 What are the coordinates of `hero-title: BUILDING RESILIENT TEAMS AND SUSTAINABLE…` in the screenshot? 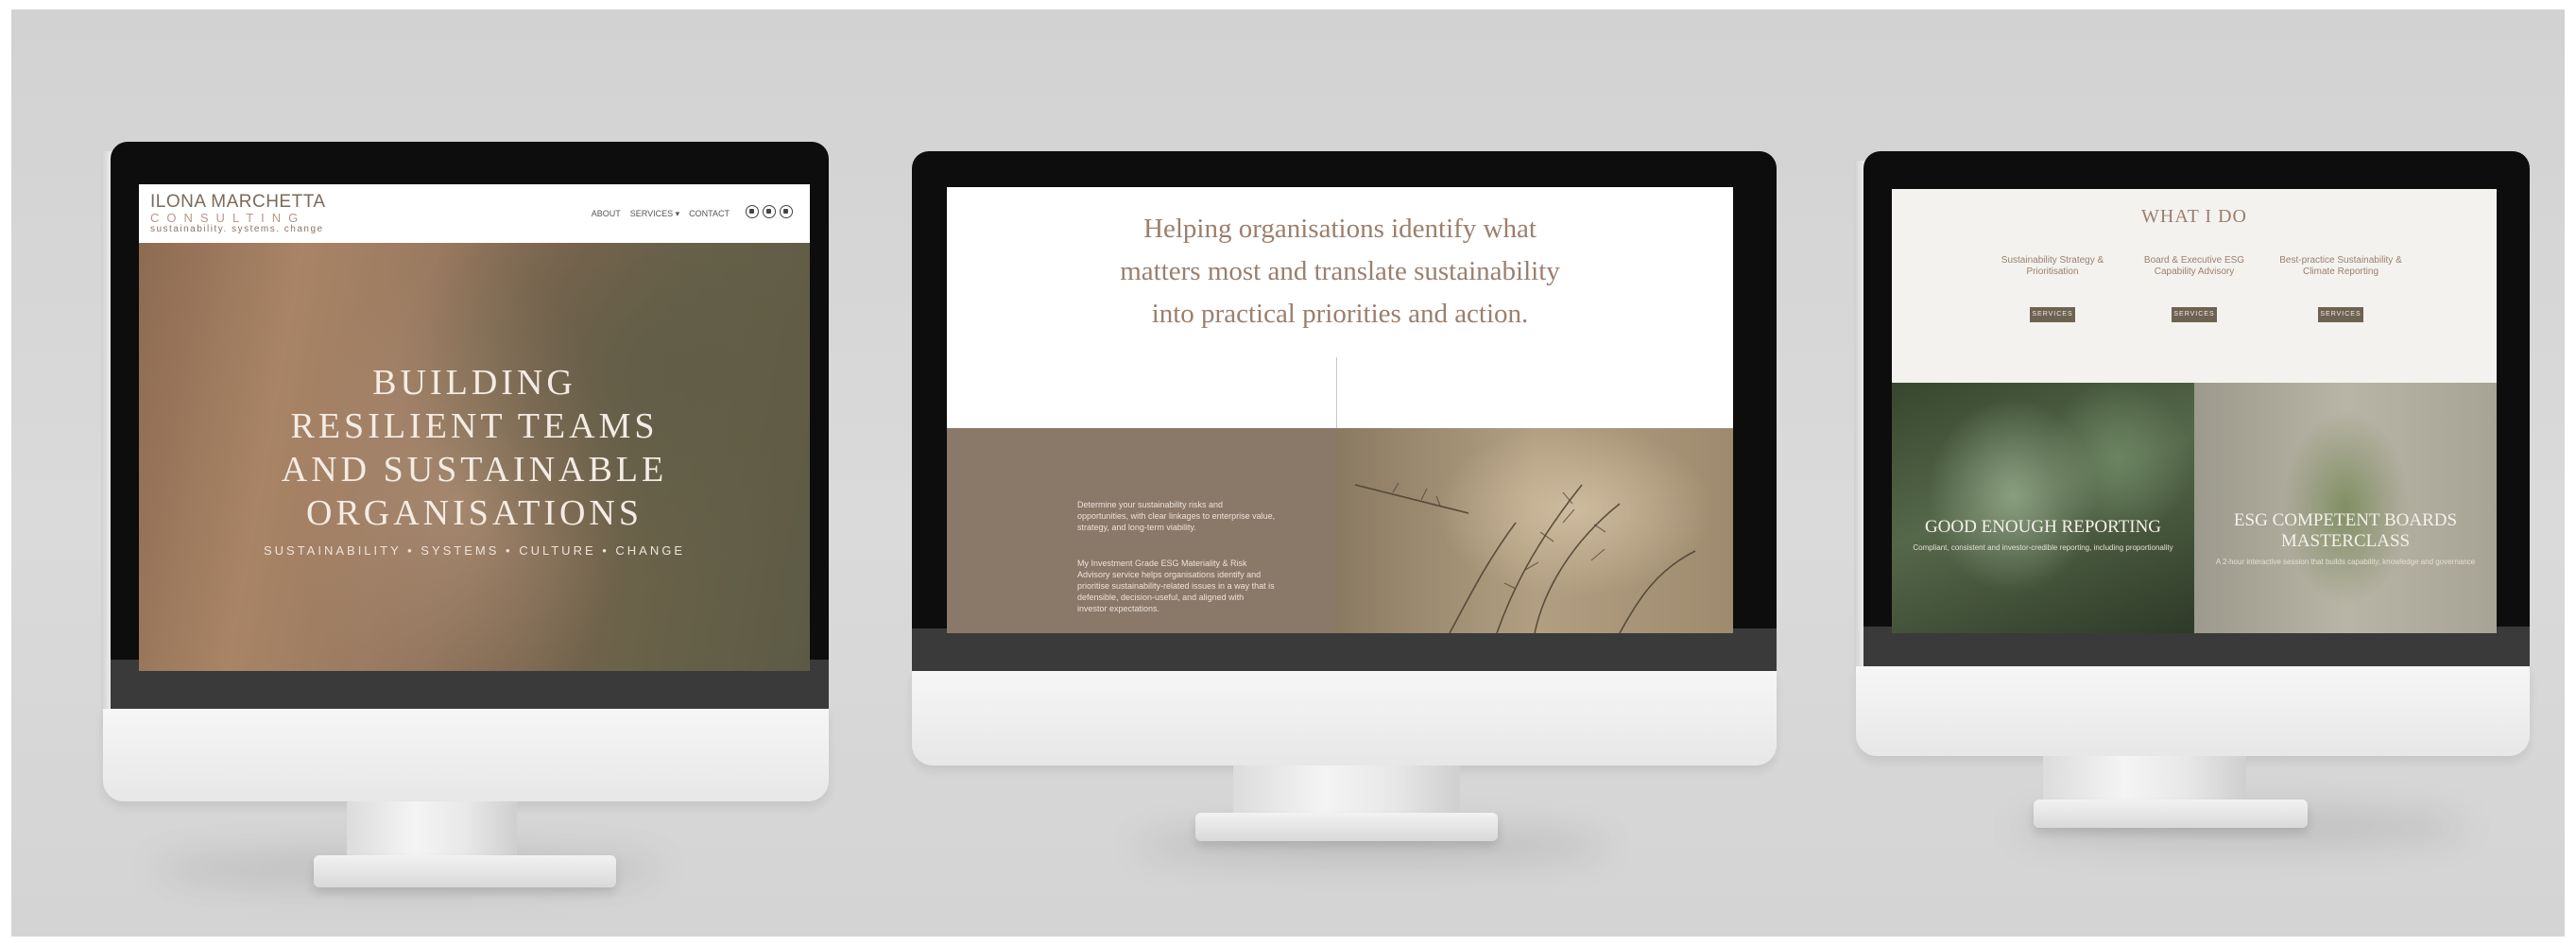 It's located at (474, 448).